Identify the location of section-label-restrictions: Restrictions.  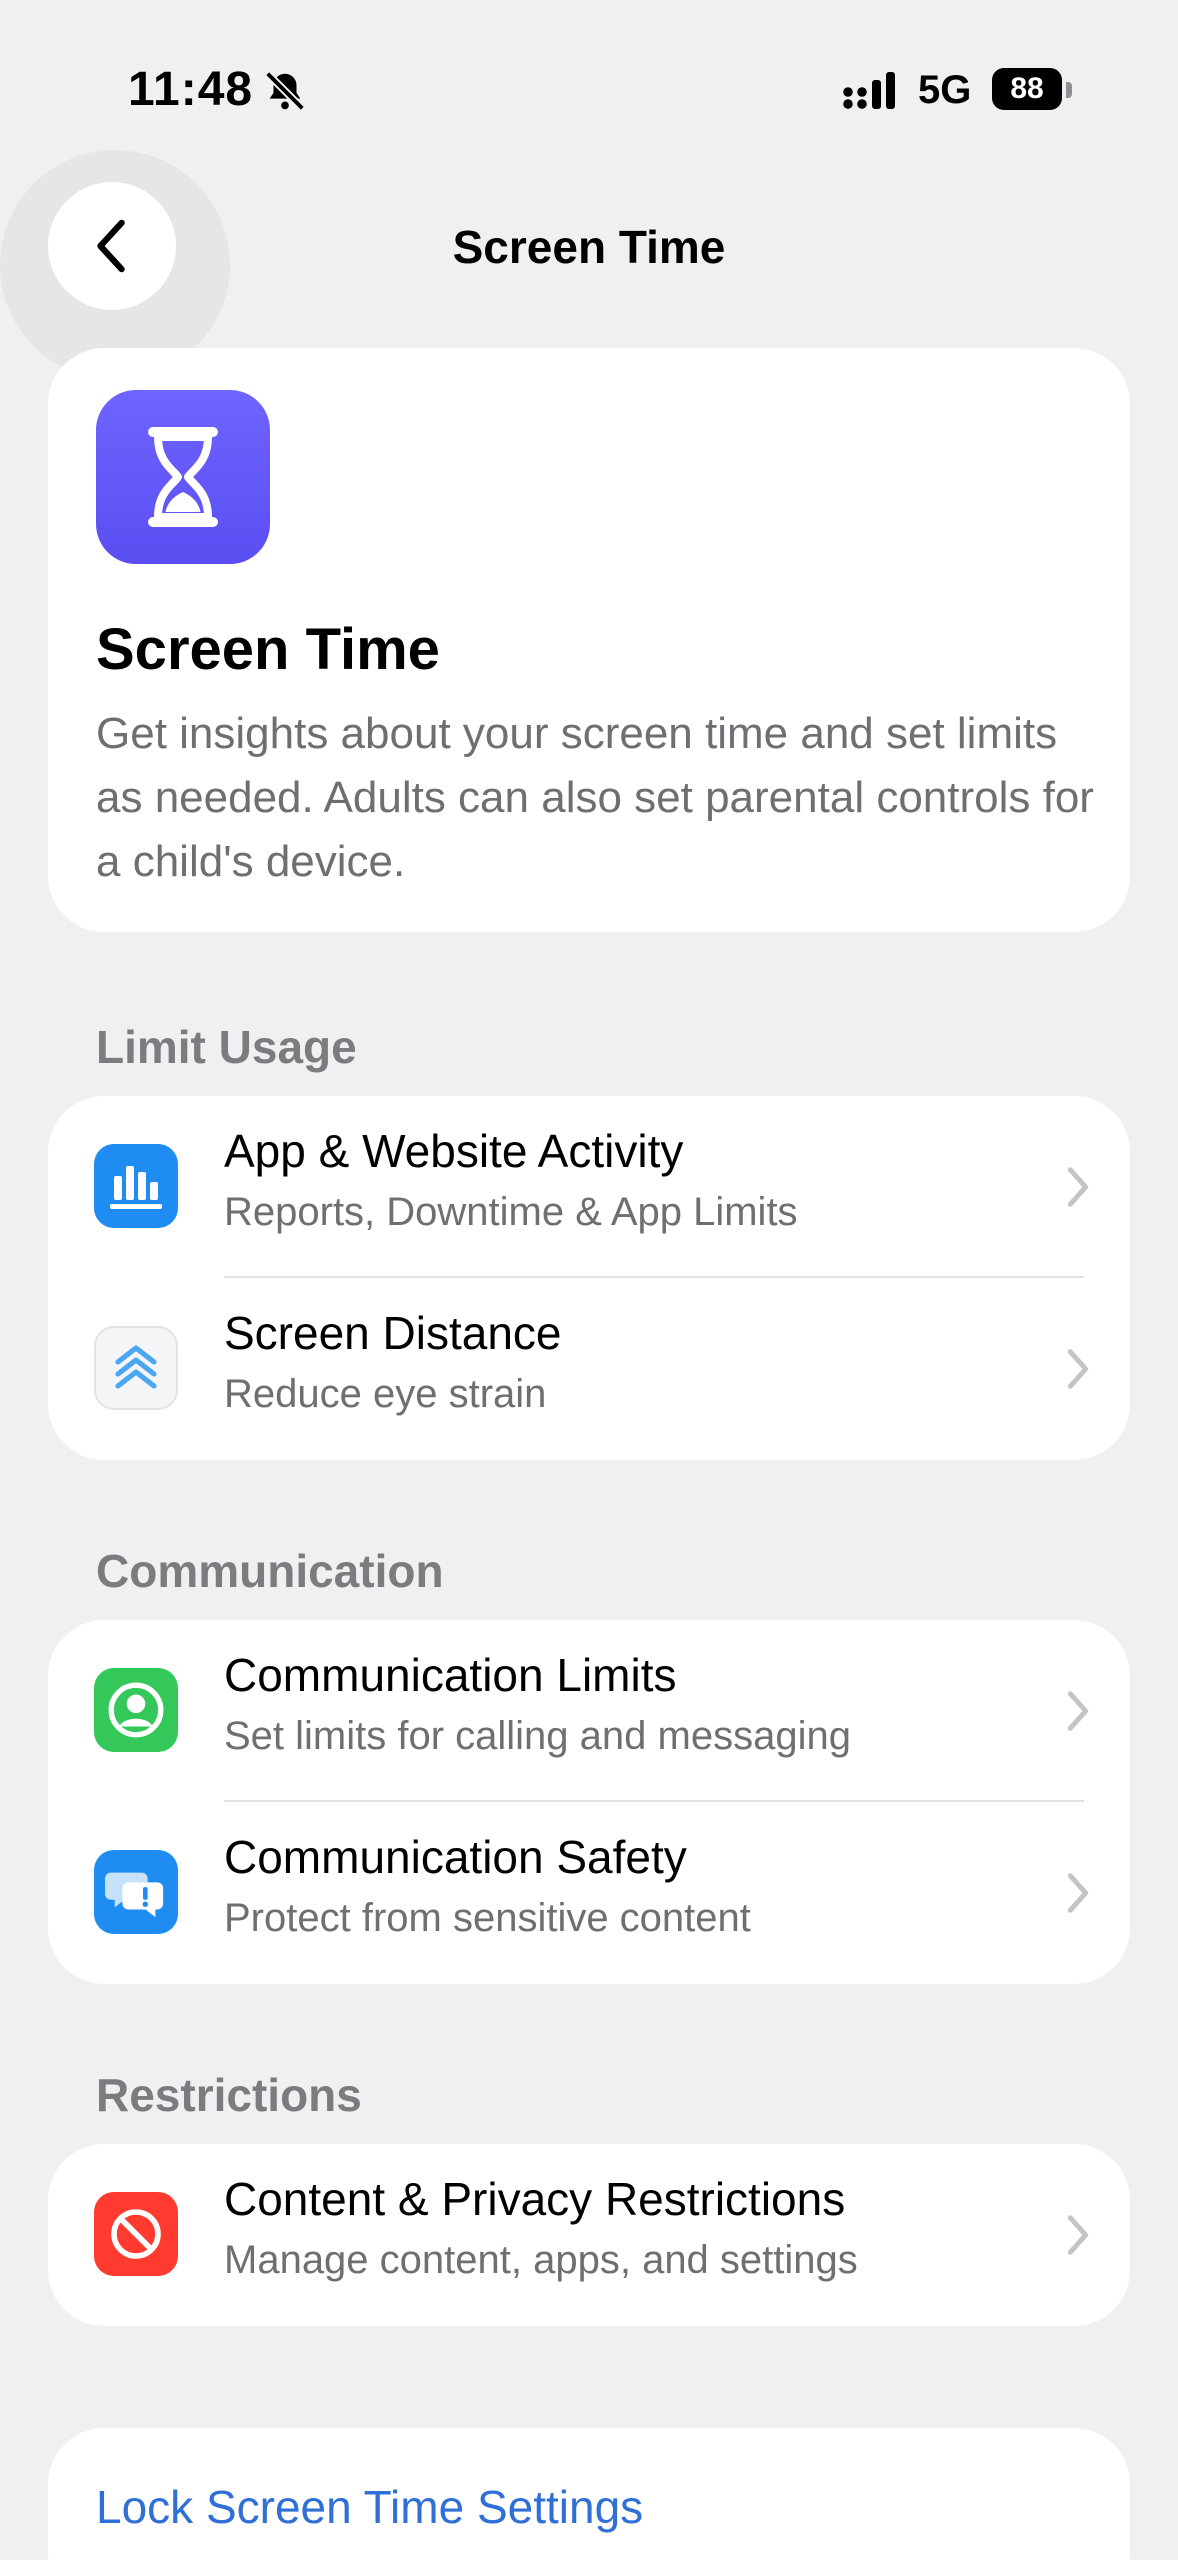
(229, 2095).